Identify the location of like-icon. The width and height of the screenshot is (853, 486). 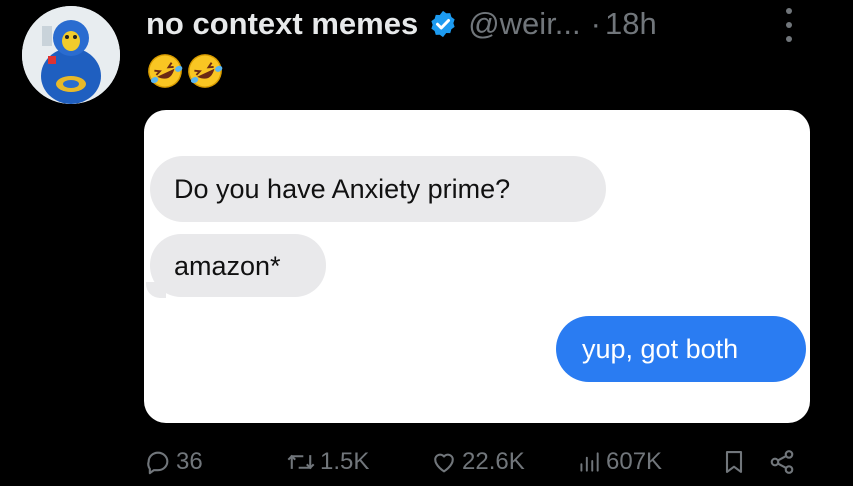
(444, 463).